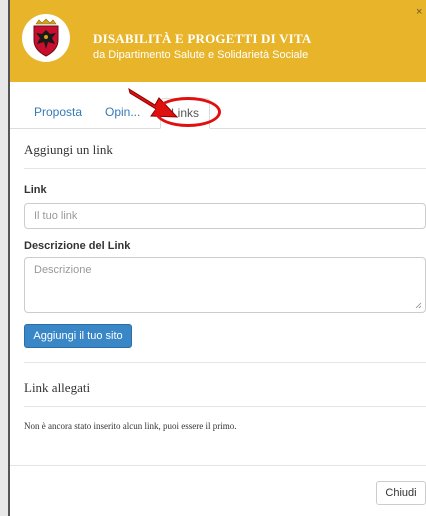 The width and height of the screenshot is (426, 516). I want to click on resize-handle-icon, so click(418, 305).